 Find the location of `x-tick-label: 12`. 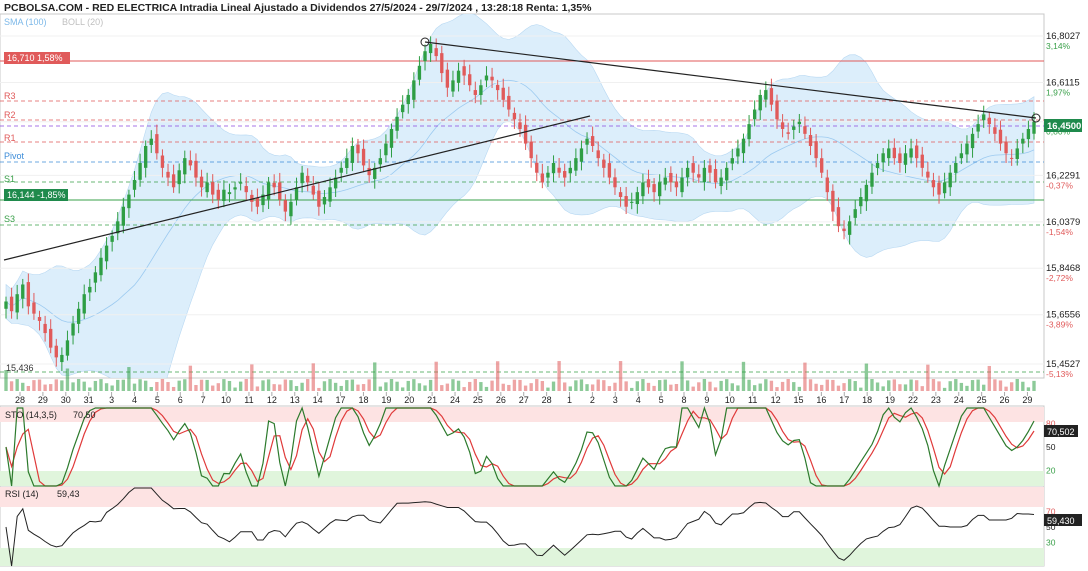

x-tick-label: 12 is located at coordinates (272, 400).